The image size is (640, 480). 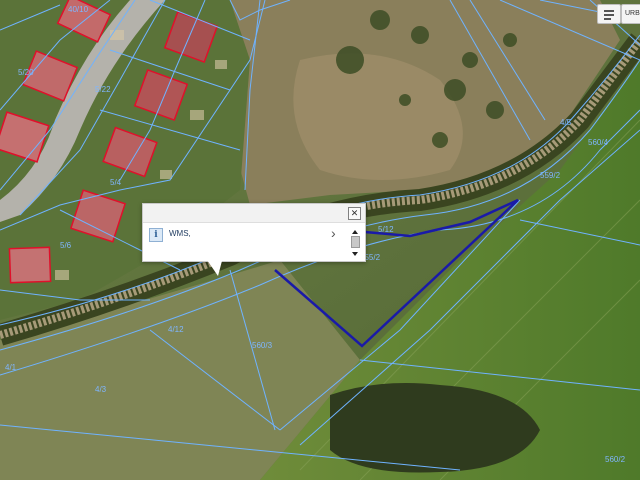 I want to click on parcel-label: 4/5, so click(x=566, y=122).